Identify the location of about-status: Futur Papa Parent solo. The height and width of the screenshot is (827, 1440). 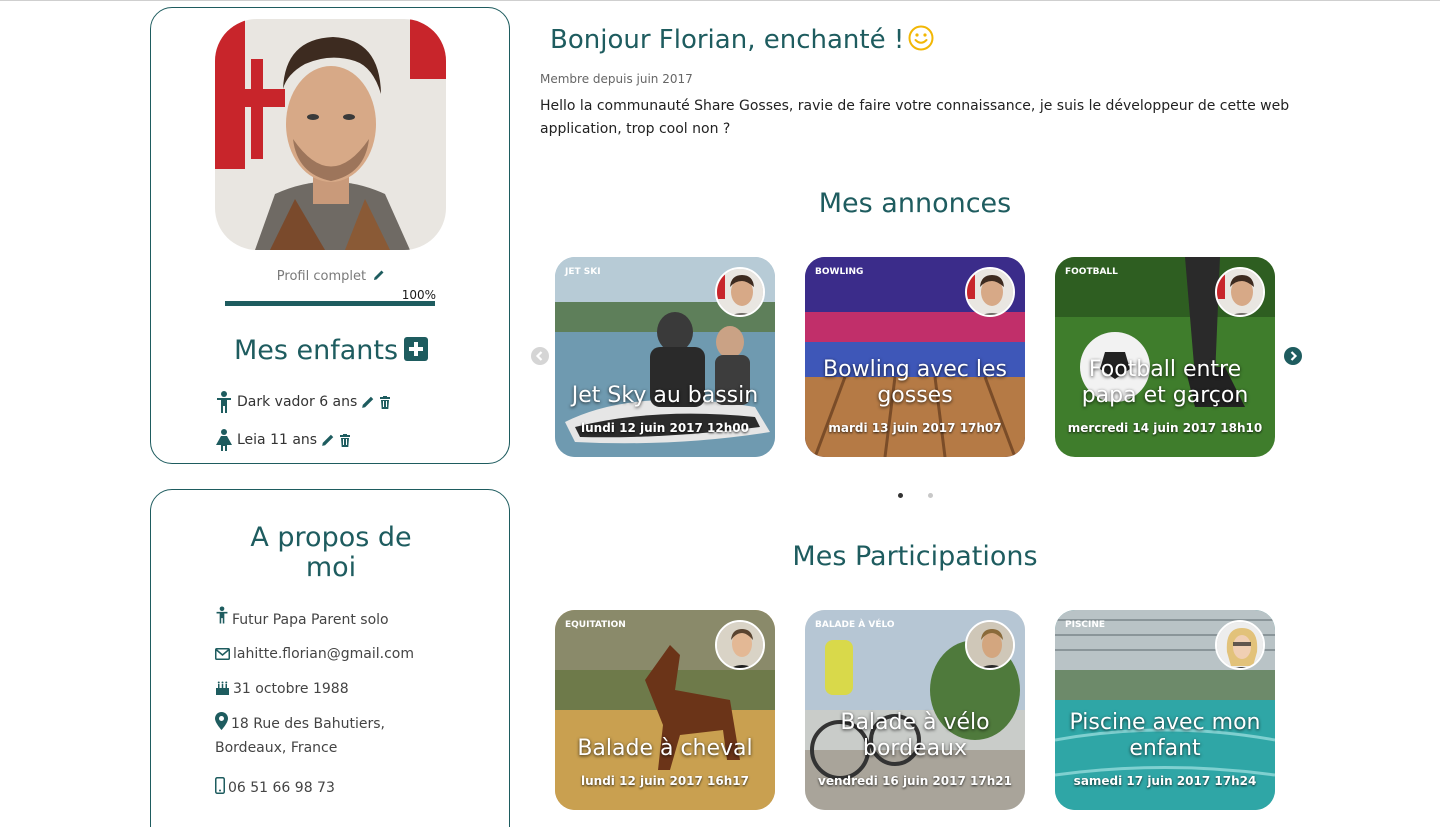
(345, 618).